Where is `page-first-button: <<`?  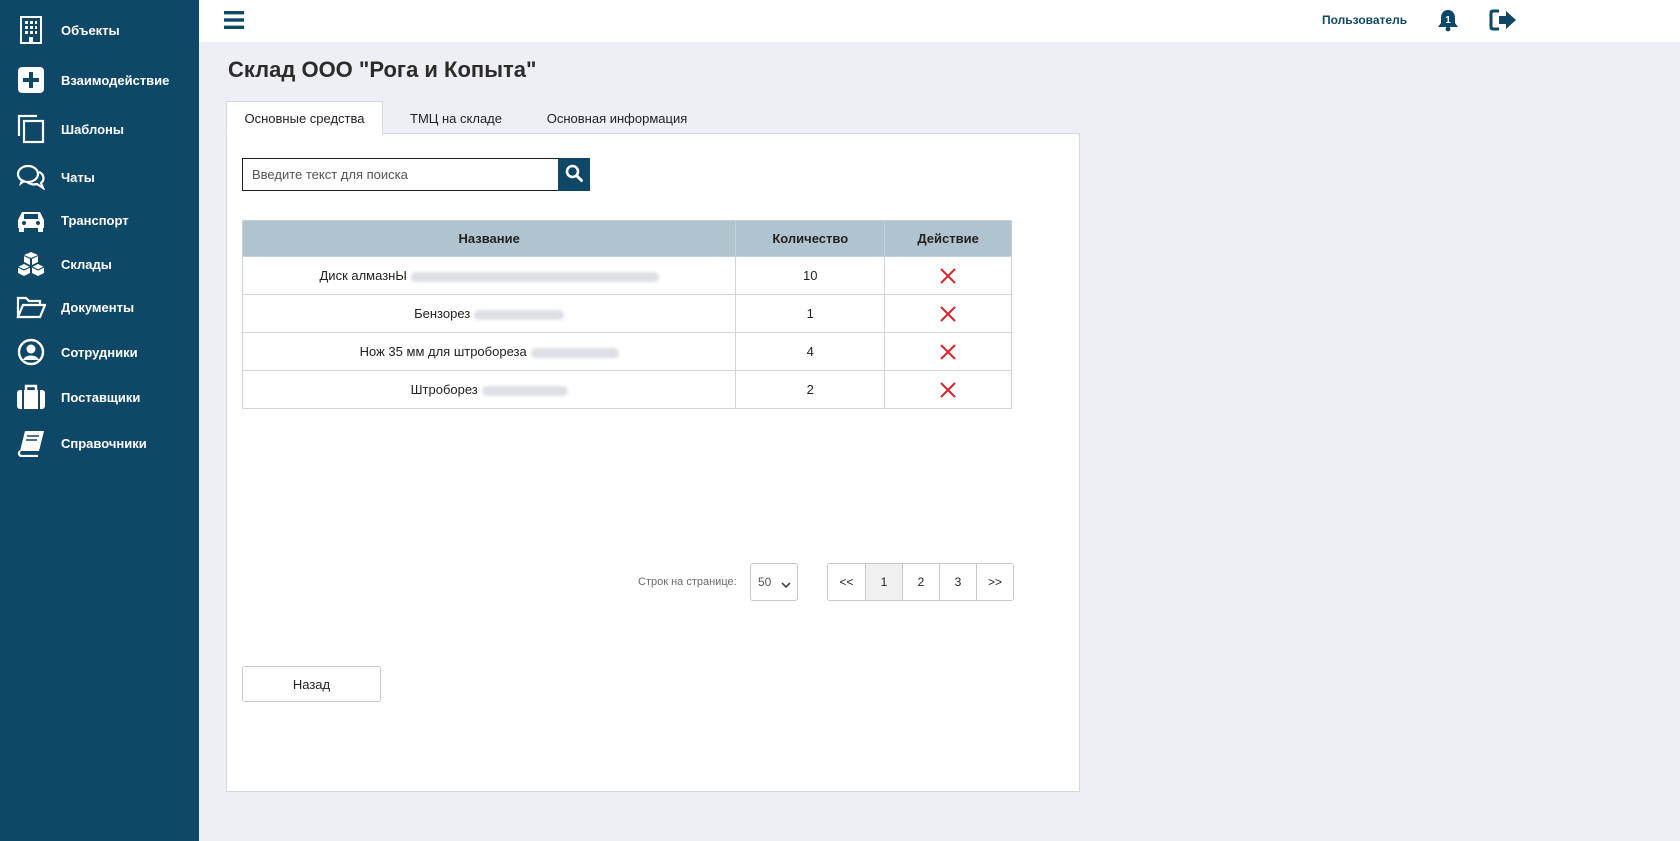
page-first-button: << is located at coordinates (846, 582).